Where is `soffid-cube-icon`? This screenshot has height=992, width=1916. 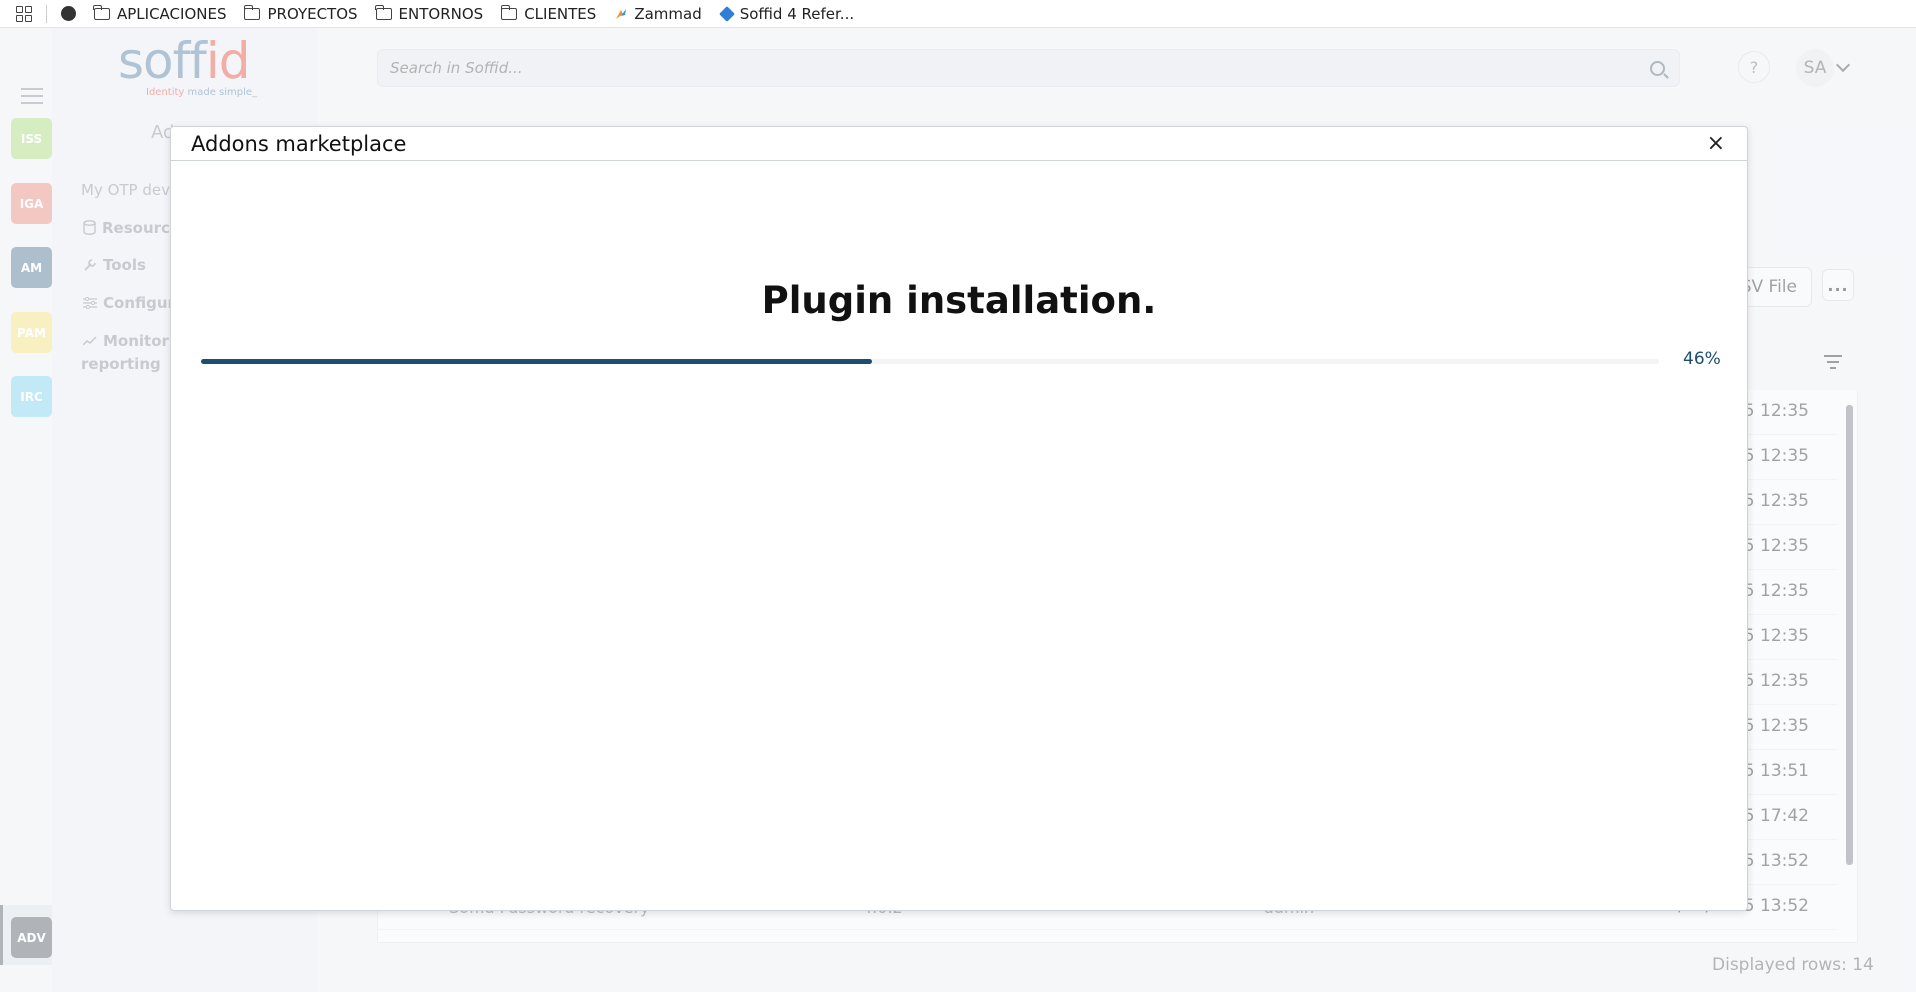 soffid-cube-icon is located at coordinates (726, 13).